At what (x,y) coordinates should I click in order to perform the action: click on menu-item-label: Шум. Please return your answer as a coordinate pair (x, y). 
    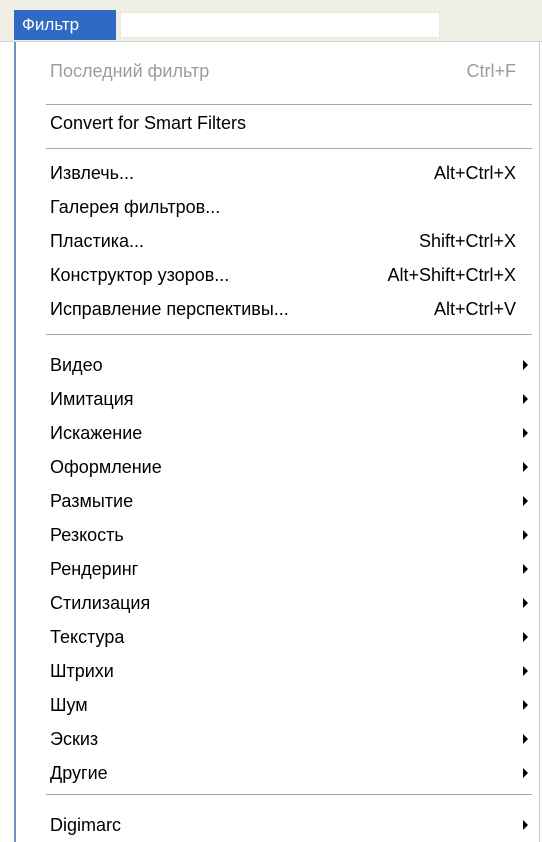
    Looking at the image, I should click on (69, 705).